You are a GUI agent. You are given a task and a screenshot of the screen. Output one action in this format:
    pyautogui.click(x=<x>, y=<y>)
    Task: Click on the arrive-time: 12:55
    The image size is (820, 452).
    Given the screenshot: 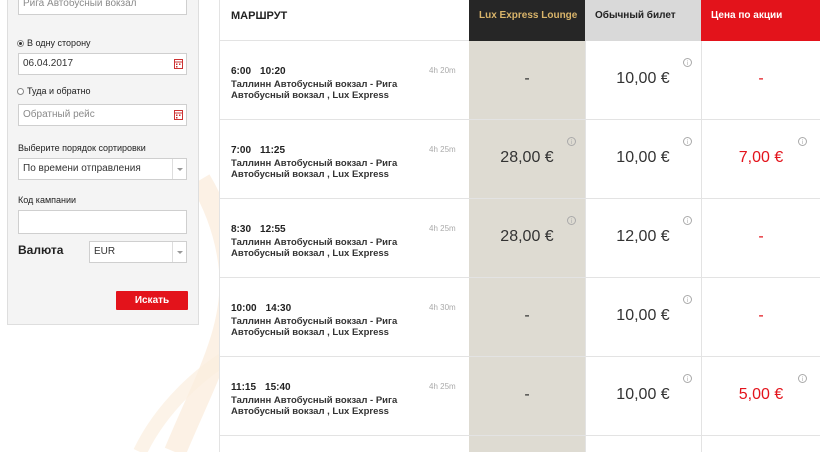 What is the action you would take?
    pyautogui.click(x=273, y=229)
    